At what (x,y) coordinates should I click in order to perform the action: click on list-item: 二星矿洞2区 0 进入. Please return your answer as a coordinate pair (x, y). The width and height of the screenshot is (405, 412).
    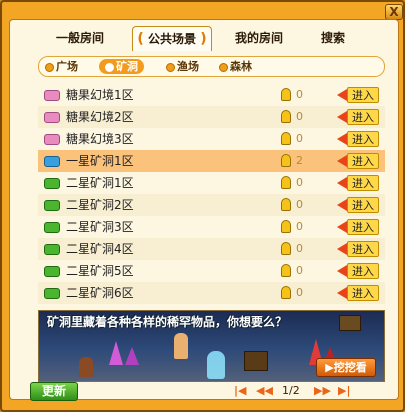
    Looking at the image, I should click on (211, 205).